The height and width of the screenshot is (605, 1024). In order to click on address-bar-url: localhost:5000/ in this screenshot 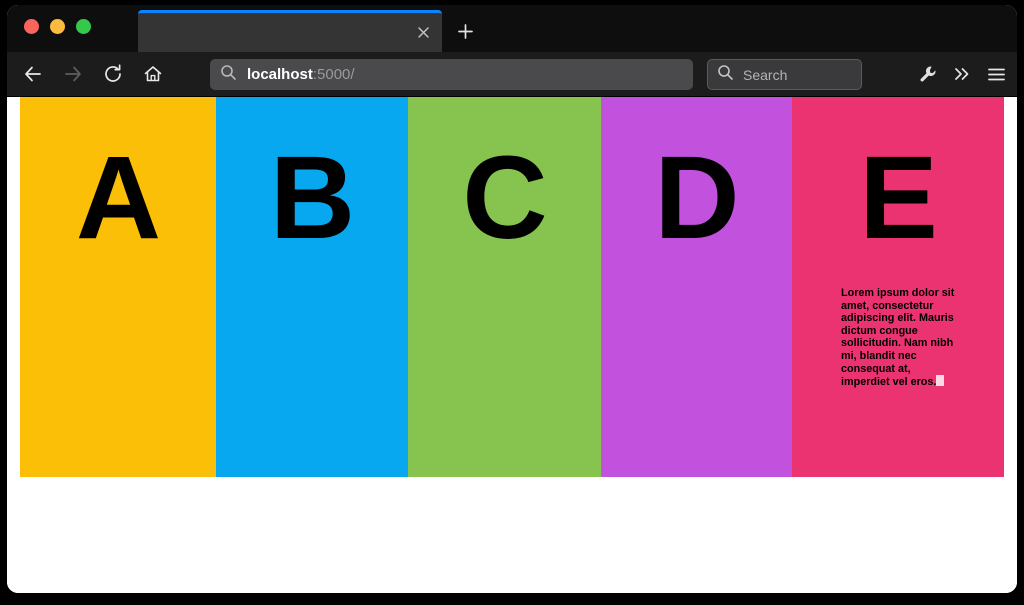, I will do `click(301, 74)`.